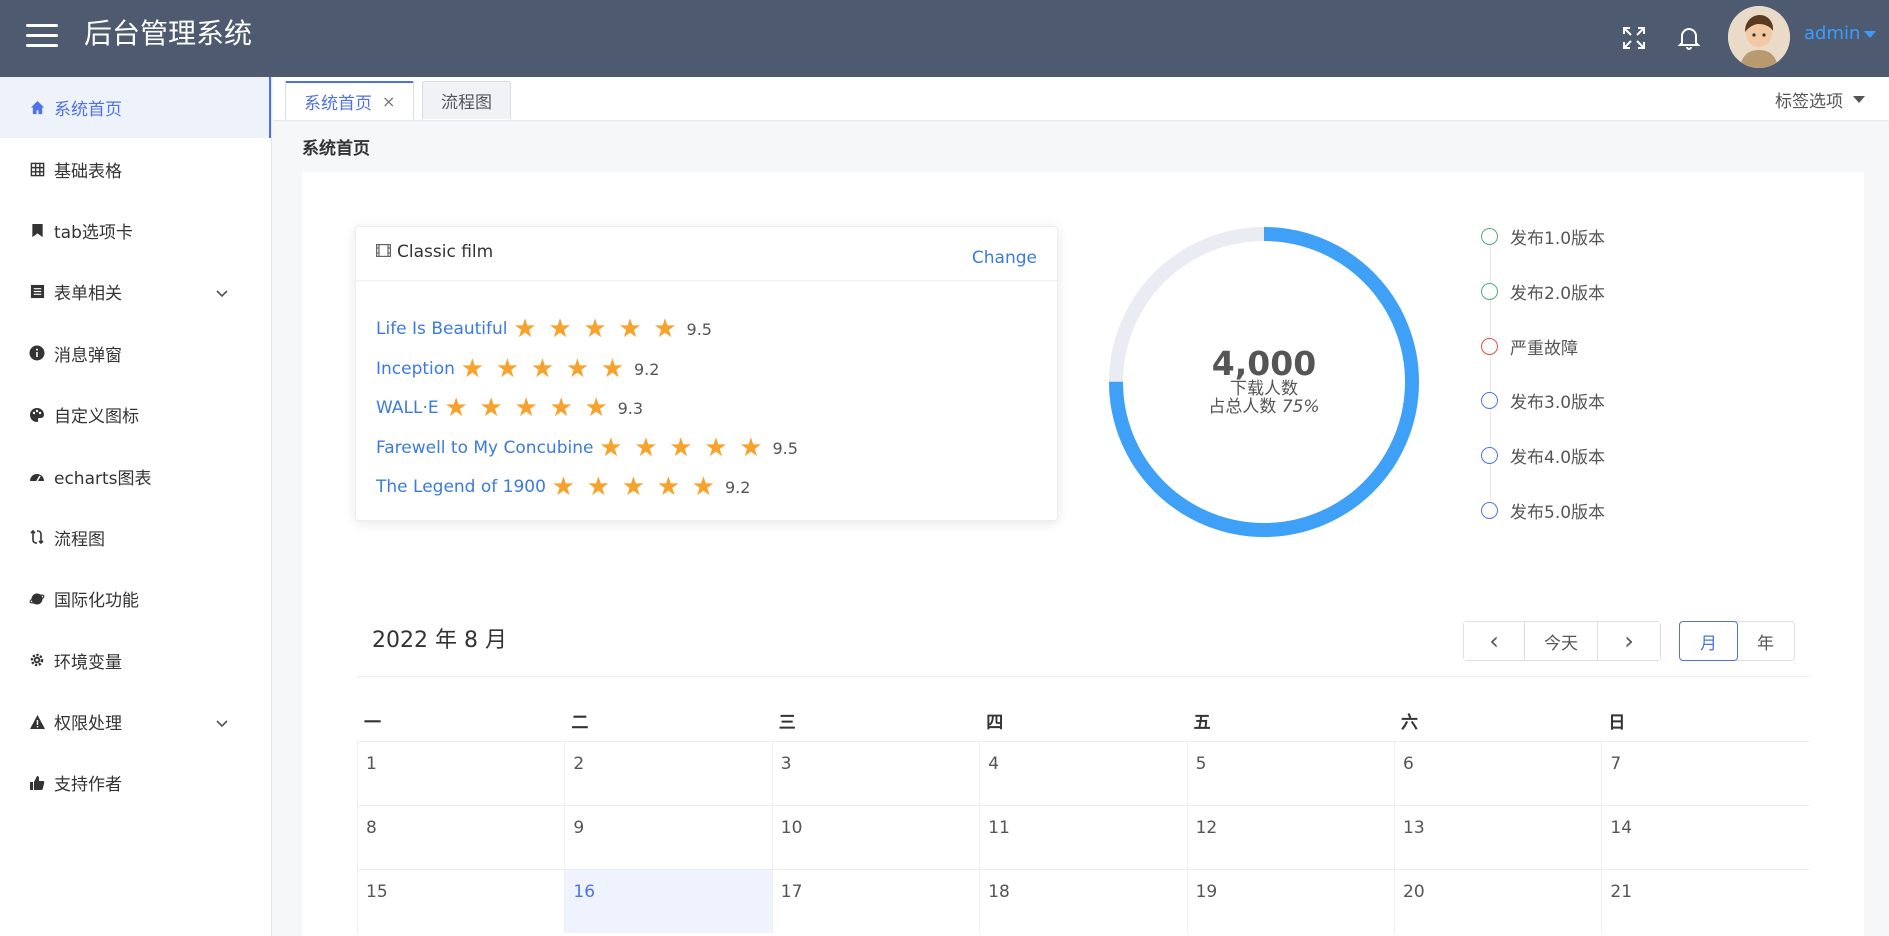  I want to click on sidebar-item-form: 表单相关, so click(135, 291).